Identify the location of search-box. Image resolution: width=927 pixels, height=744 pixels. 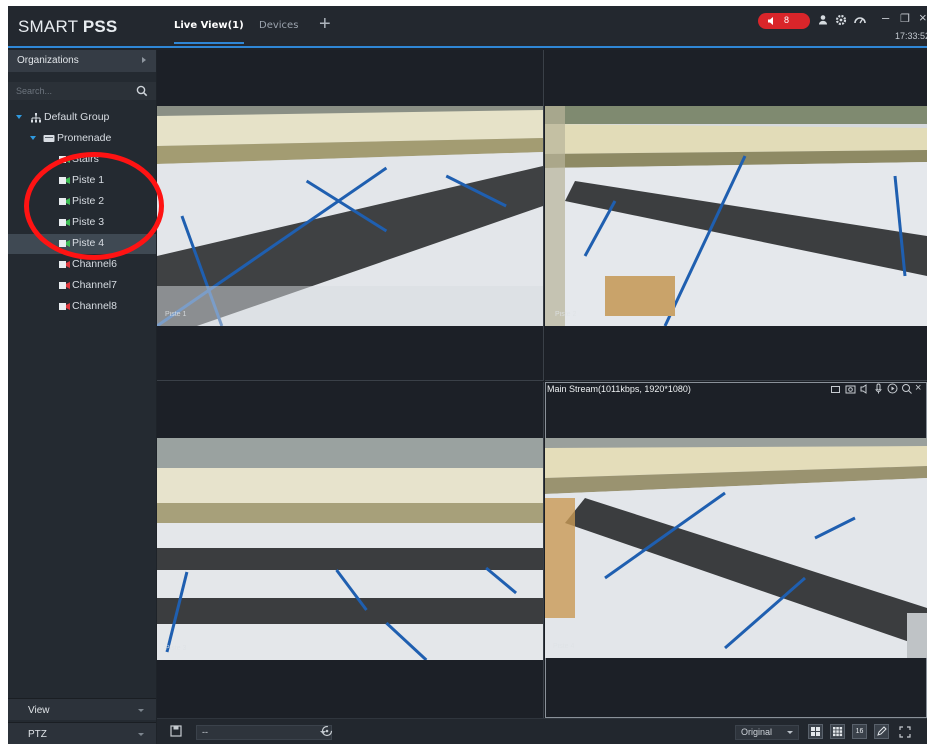
(82, 91).